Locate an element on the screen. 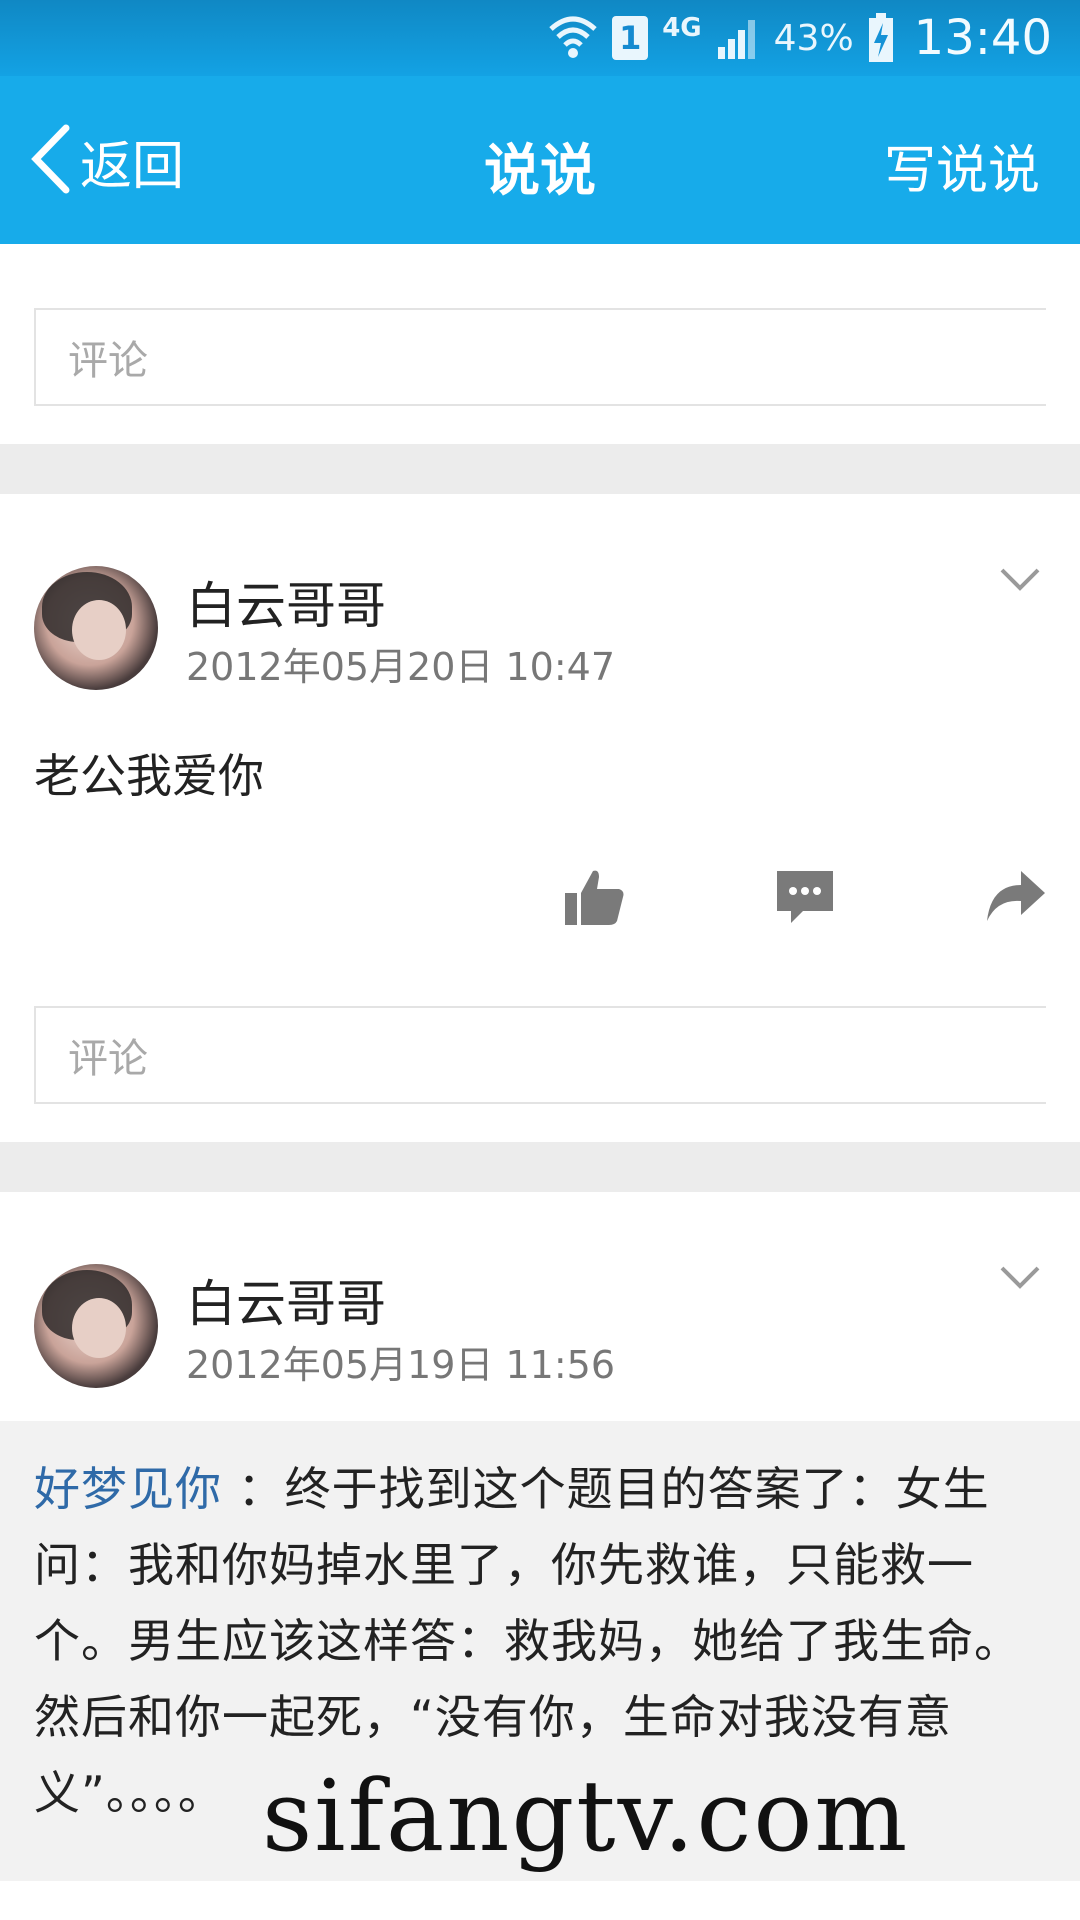  battery-percent: 43% is located at coordinates (813, 38).